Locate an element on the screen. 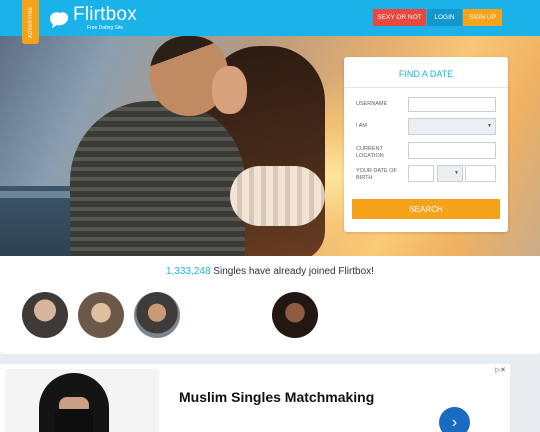 Image resolution: width=540 pixels, height=432 pixels. username-input is located at coordinates (452, 104).